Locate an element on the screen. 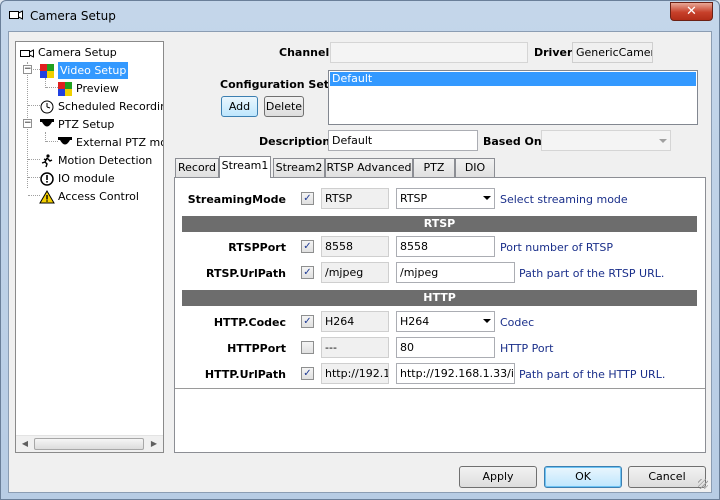  warning-triangle-icon is located at coordinates (47, 196).